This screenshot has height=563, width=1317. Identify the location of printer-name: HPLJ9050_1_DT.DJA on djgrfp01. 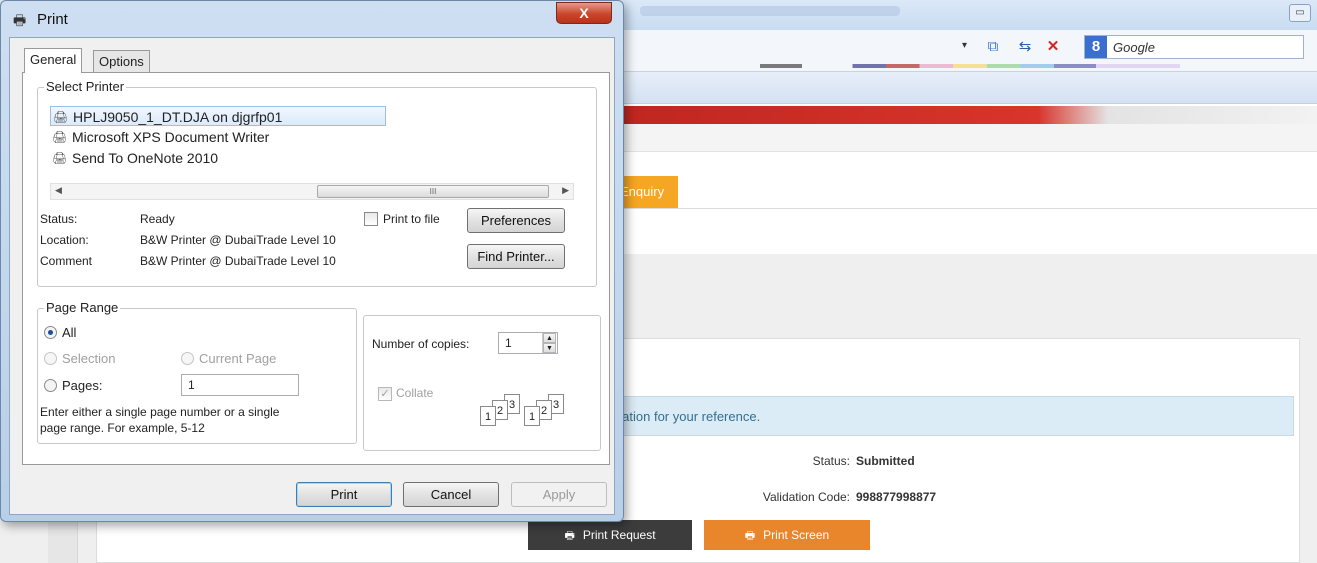
(178, 117).